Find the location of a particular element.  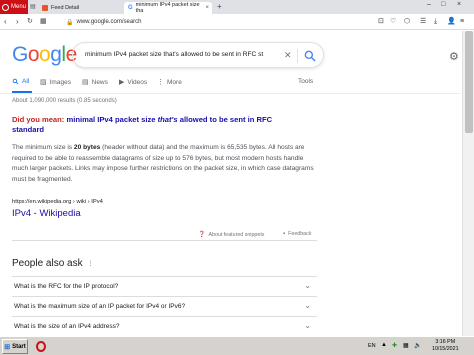

video-icon: ▶ is located at coordinates (122, 82).